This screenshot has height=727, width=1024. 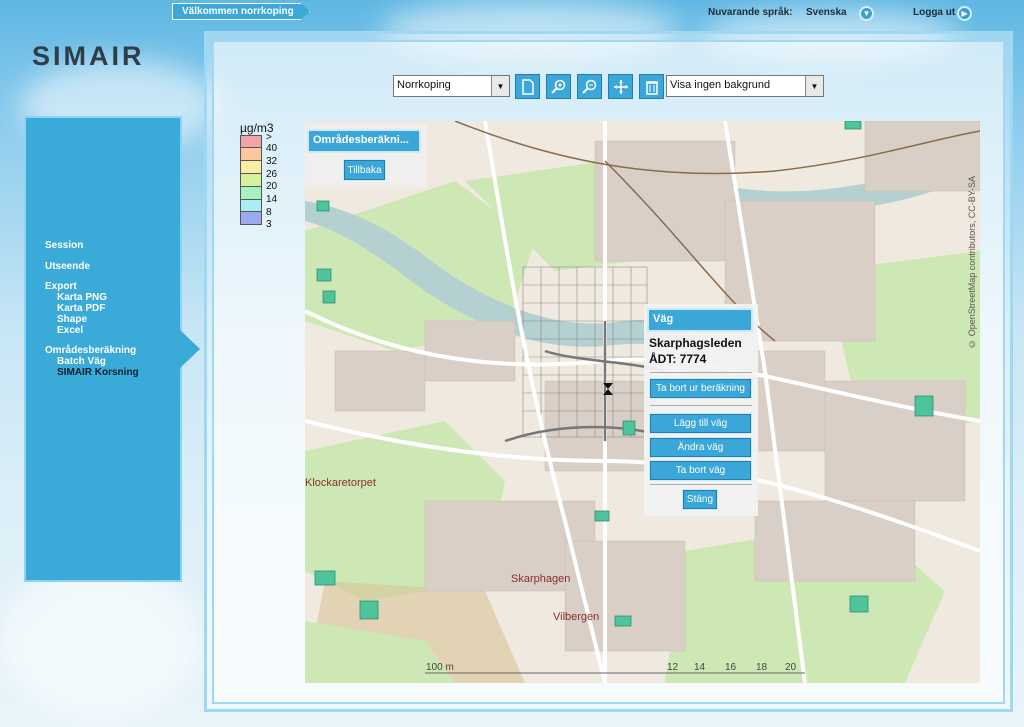 What do you see at coordinates (700, 499) in the screenshot?
I see `close-button: Stäng` at bounding box center [700, 499].